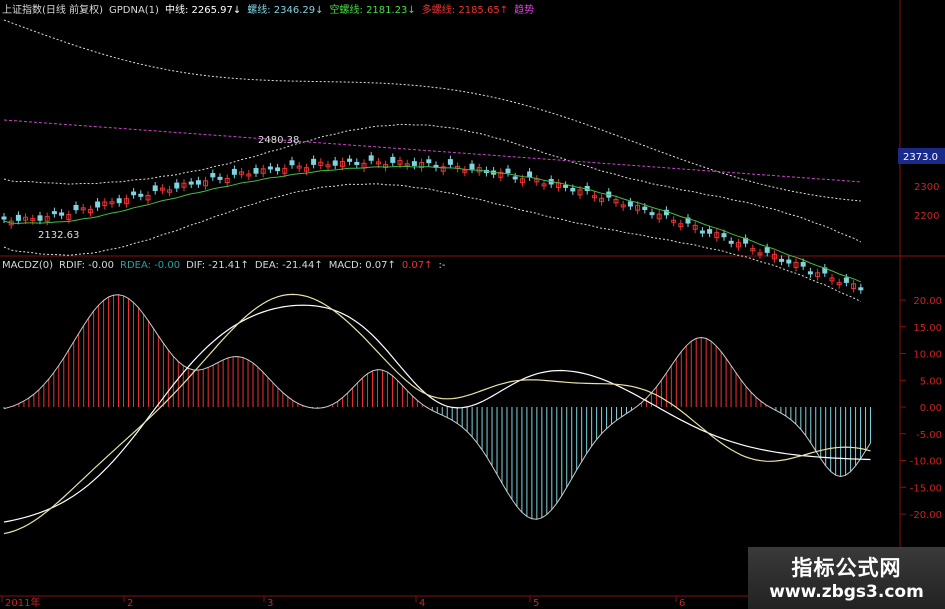 The height and width of the screenshot is (609, 945). Describe the element at coordinates (373, 9) in the screenshot. I see `legend-entry: 空螺线: 2181.23↓` at that location.